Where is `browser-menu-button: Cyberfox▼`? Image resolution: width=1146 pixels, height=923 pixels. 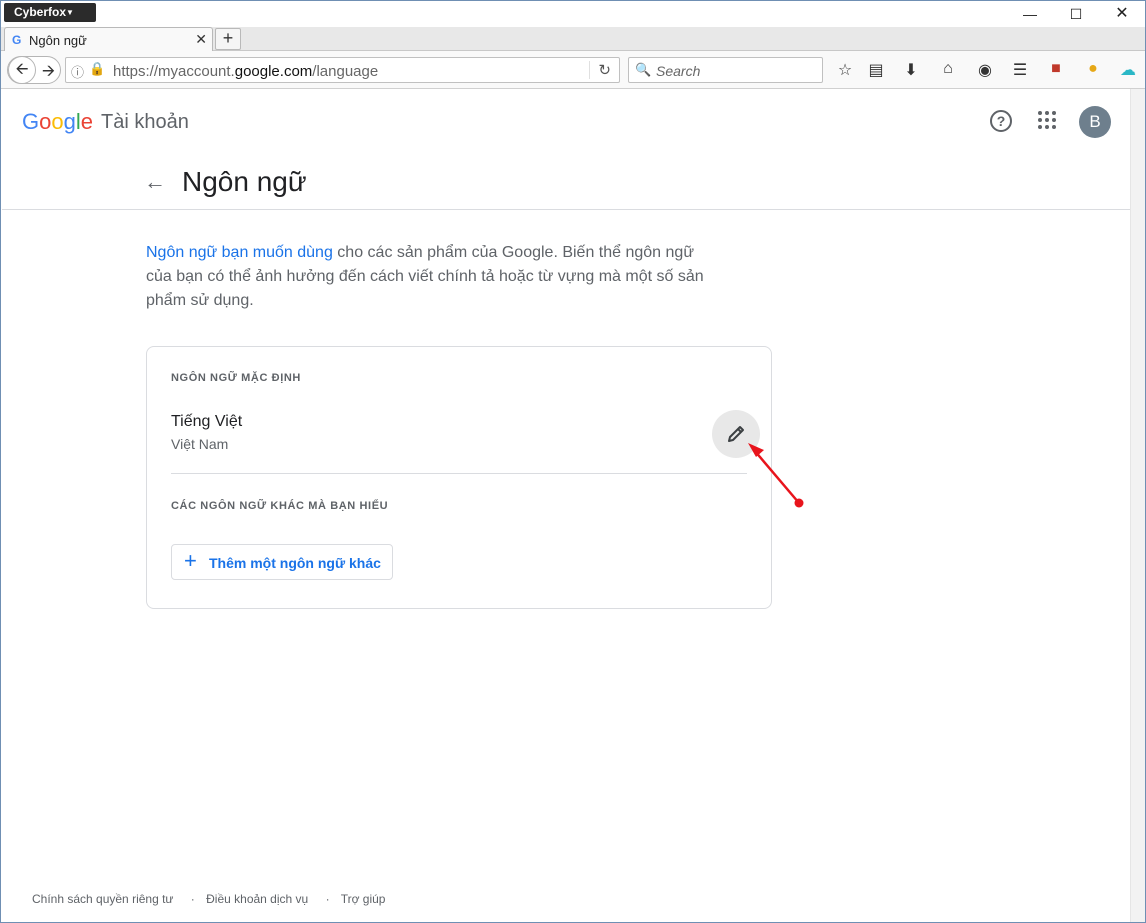
browser-menu-button: Cyberfox▼ is located at coordinates (50, 12).